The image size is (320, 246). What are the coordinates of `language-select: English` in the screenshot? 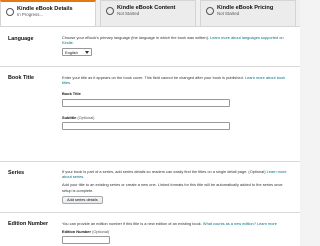 It's located at (77, 52).